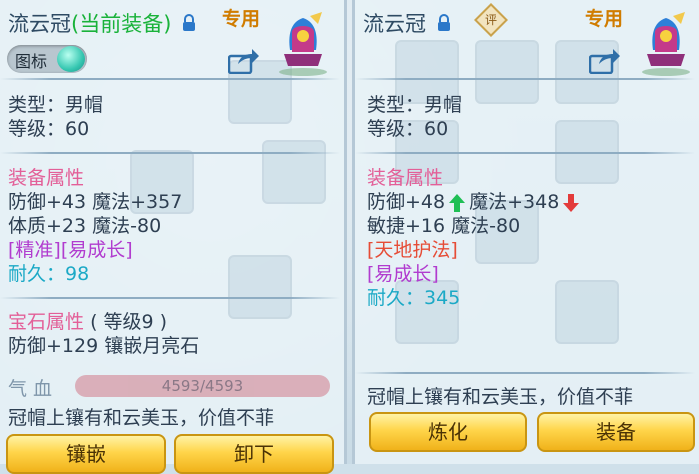  I want to click on equip-button: 装备, so click(616, 432).